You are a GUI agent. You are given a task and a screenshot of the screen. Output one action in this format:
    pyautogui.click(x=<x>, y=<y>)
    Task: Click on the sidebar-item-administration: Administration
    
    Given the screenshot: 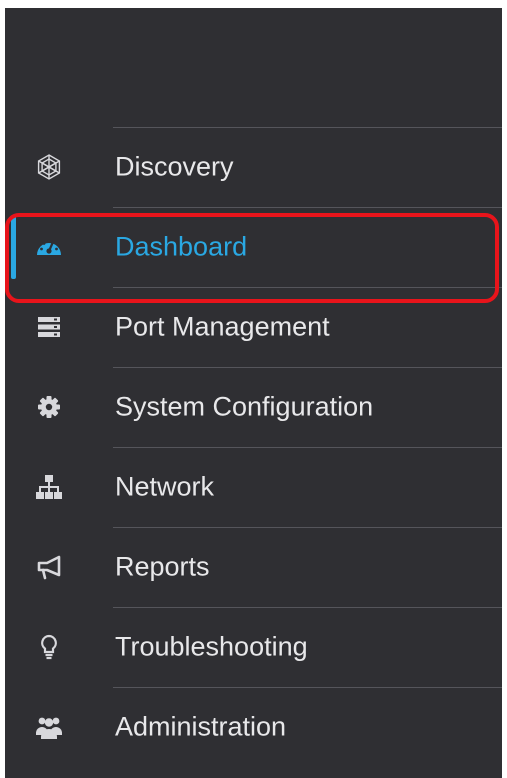 What is the action you would take?
    pyautogui.click(x=253, y=727)
    